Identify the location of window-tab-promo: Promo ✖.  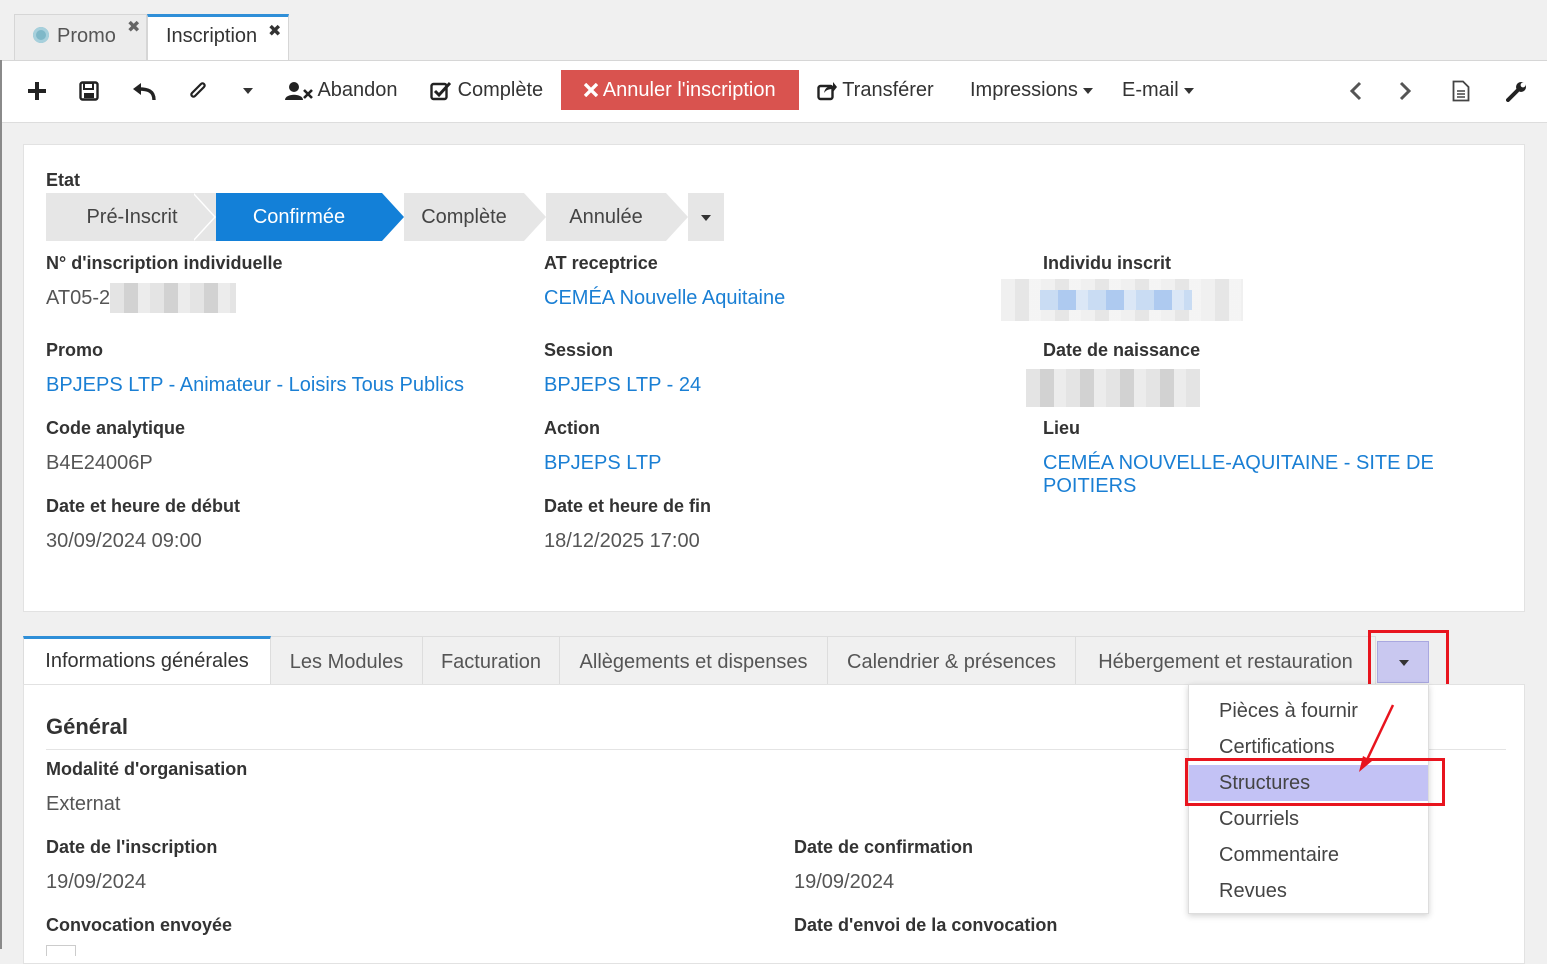
(80, 37).